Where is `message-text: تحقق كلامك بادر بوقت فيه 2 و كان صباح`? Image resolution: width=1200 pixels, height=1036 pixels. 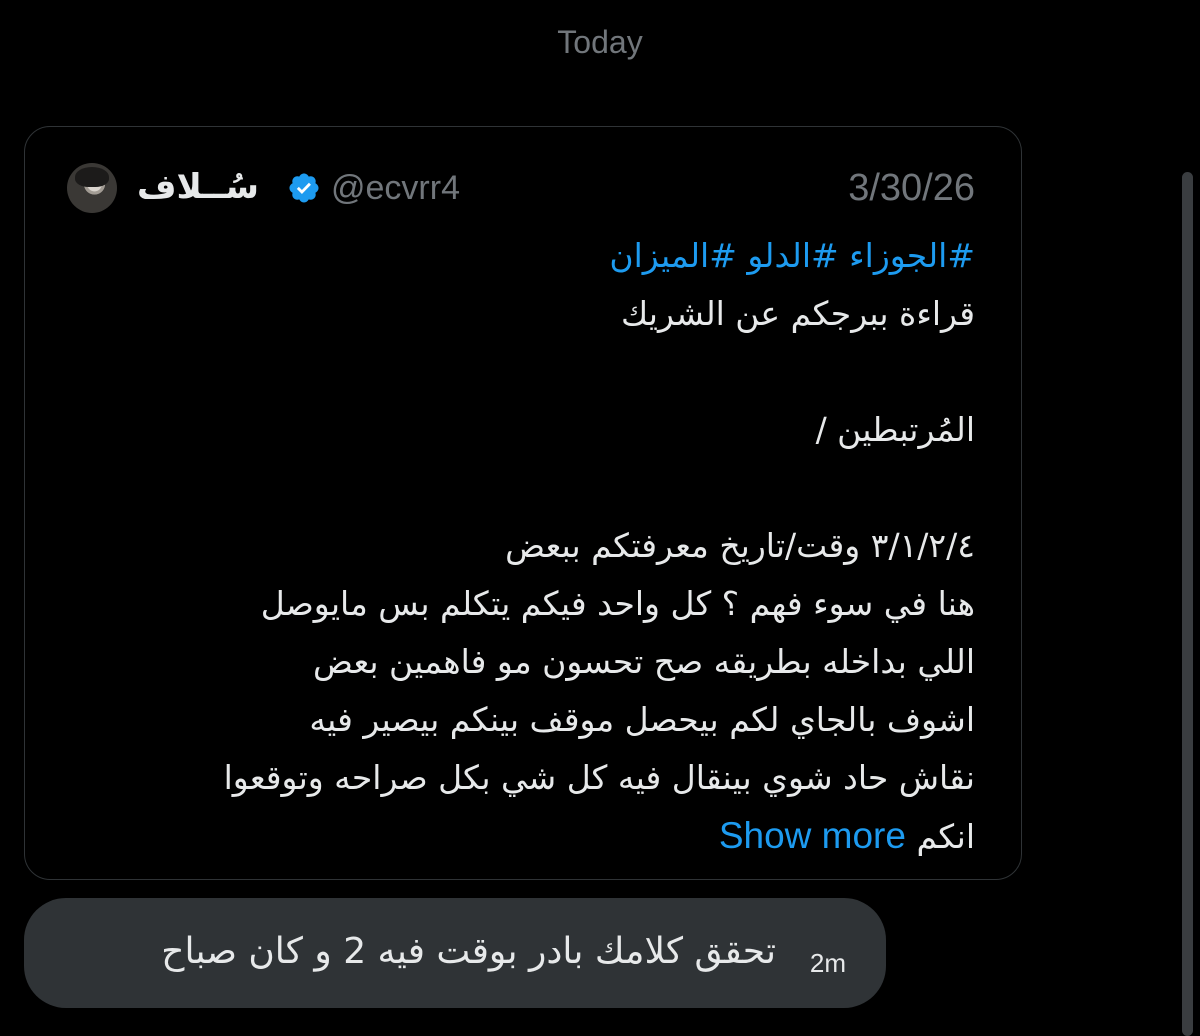 message-text: تحقق كلامك بادر بوقت فيه 2 و كان صباح is located at coordinates (468, 951).